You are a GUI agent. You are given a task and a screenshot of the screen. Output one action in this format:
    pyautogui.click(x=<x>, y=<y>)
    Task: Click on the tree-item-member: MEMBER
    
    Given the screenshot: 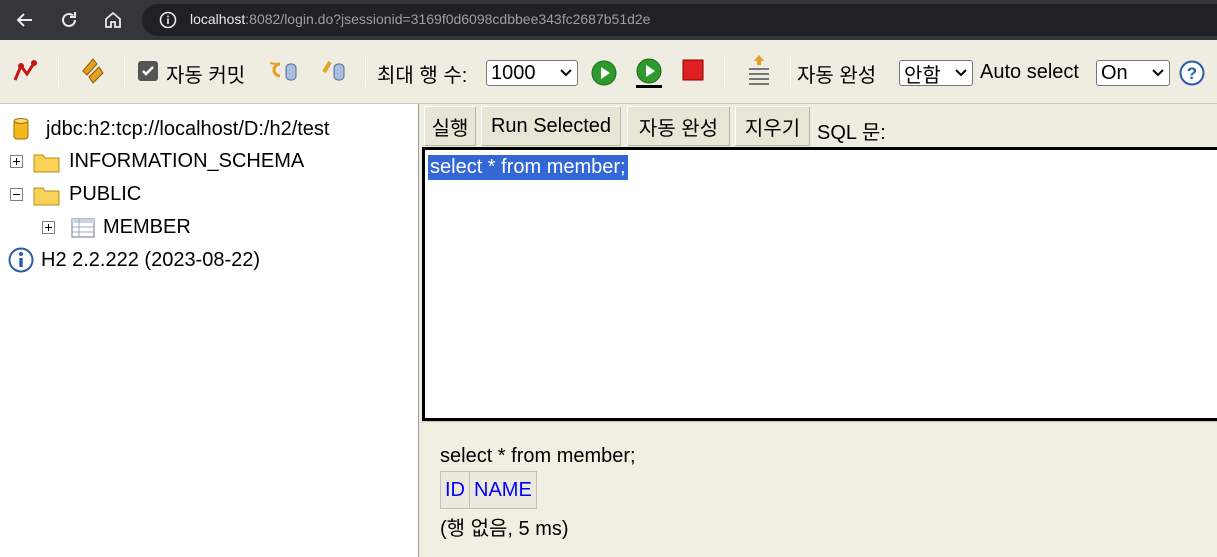 What is the action you would take?
    pyautogui.click(x=116, y=227)
    